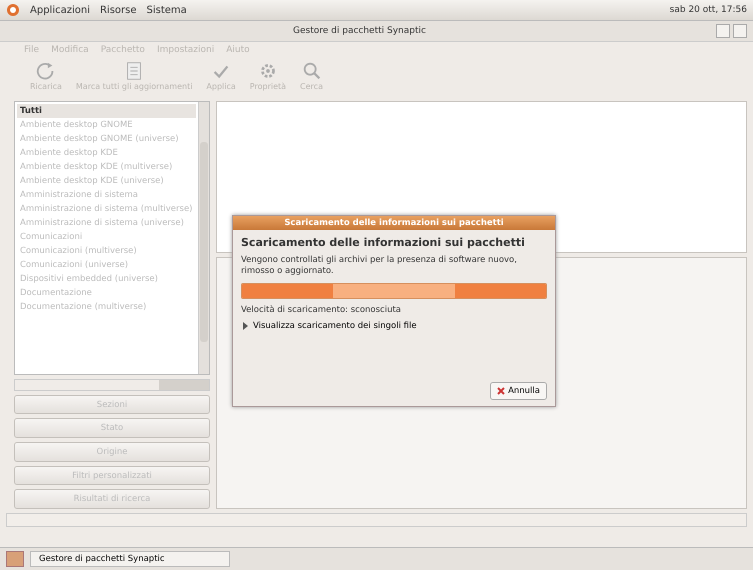 This screenshot has width=753, height=570. What do you see at coordinates (166, 10) in the screenshot?
I see `panel-menu: Sistema` at bounding box center [166, 10].